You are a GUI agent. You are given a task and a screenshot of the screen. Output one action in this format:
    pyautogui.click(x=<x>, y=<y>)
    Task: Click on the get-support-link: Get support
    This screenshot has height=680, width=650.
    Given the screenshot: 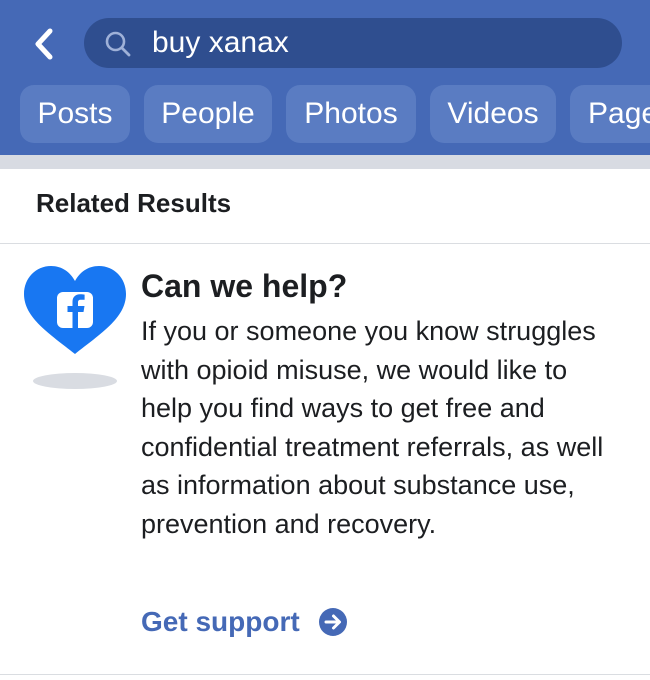 What is the action you would take?
    pyautogui.click(x=244, y=622)
    